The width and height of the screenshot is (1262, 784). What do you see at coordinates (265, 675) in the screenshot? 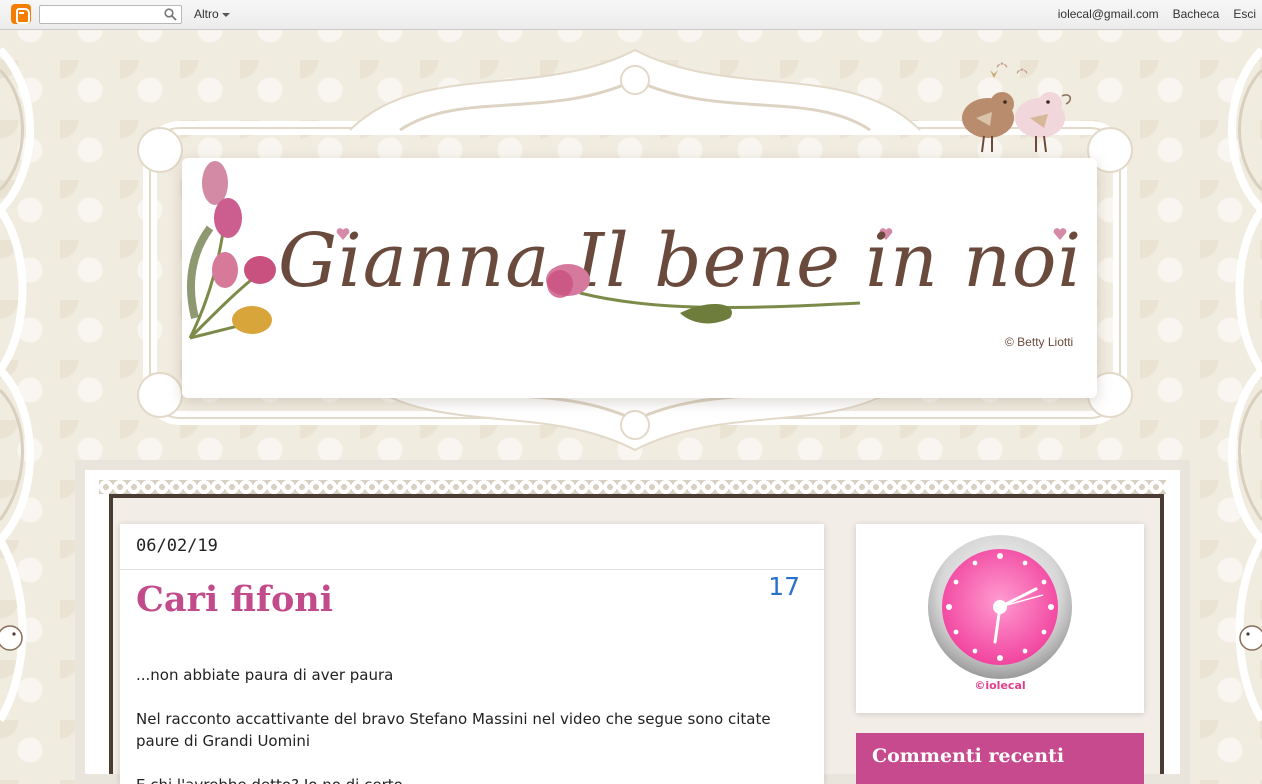
I see `post-paragraph: ...non abbiate paura di aver paura` at bounding box center [265, 675].